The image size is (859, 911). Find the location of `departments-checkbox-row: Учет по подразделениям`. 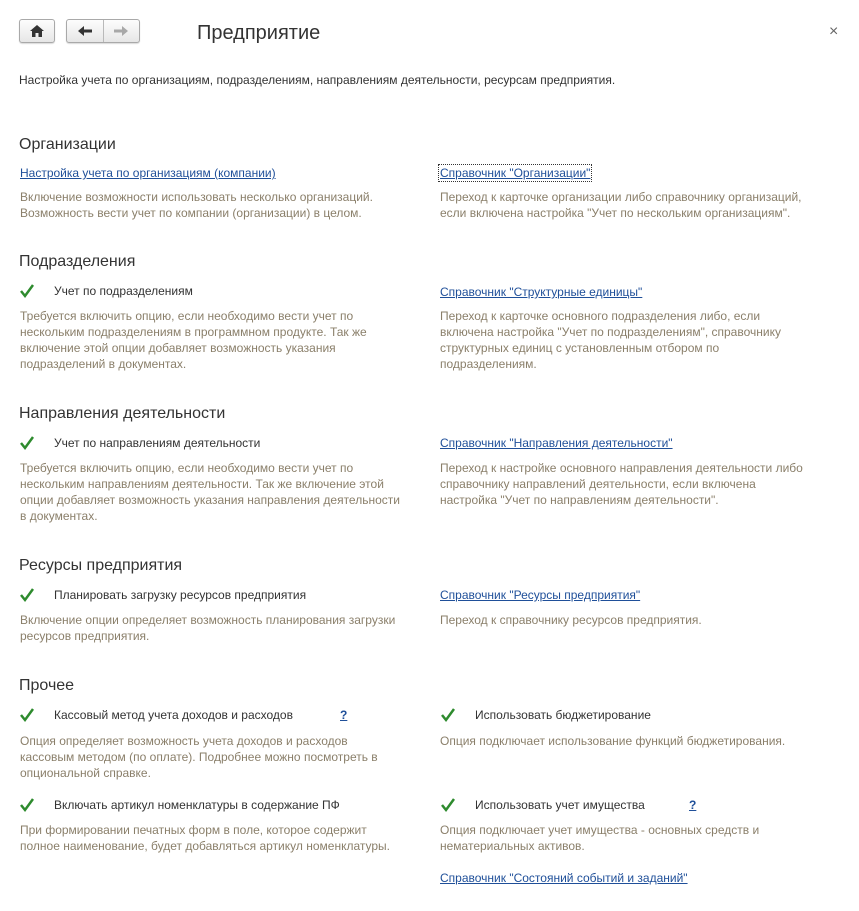

departments-checkbox-row: Учет по подразделениям is located at coordinates (106, 291).